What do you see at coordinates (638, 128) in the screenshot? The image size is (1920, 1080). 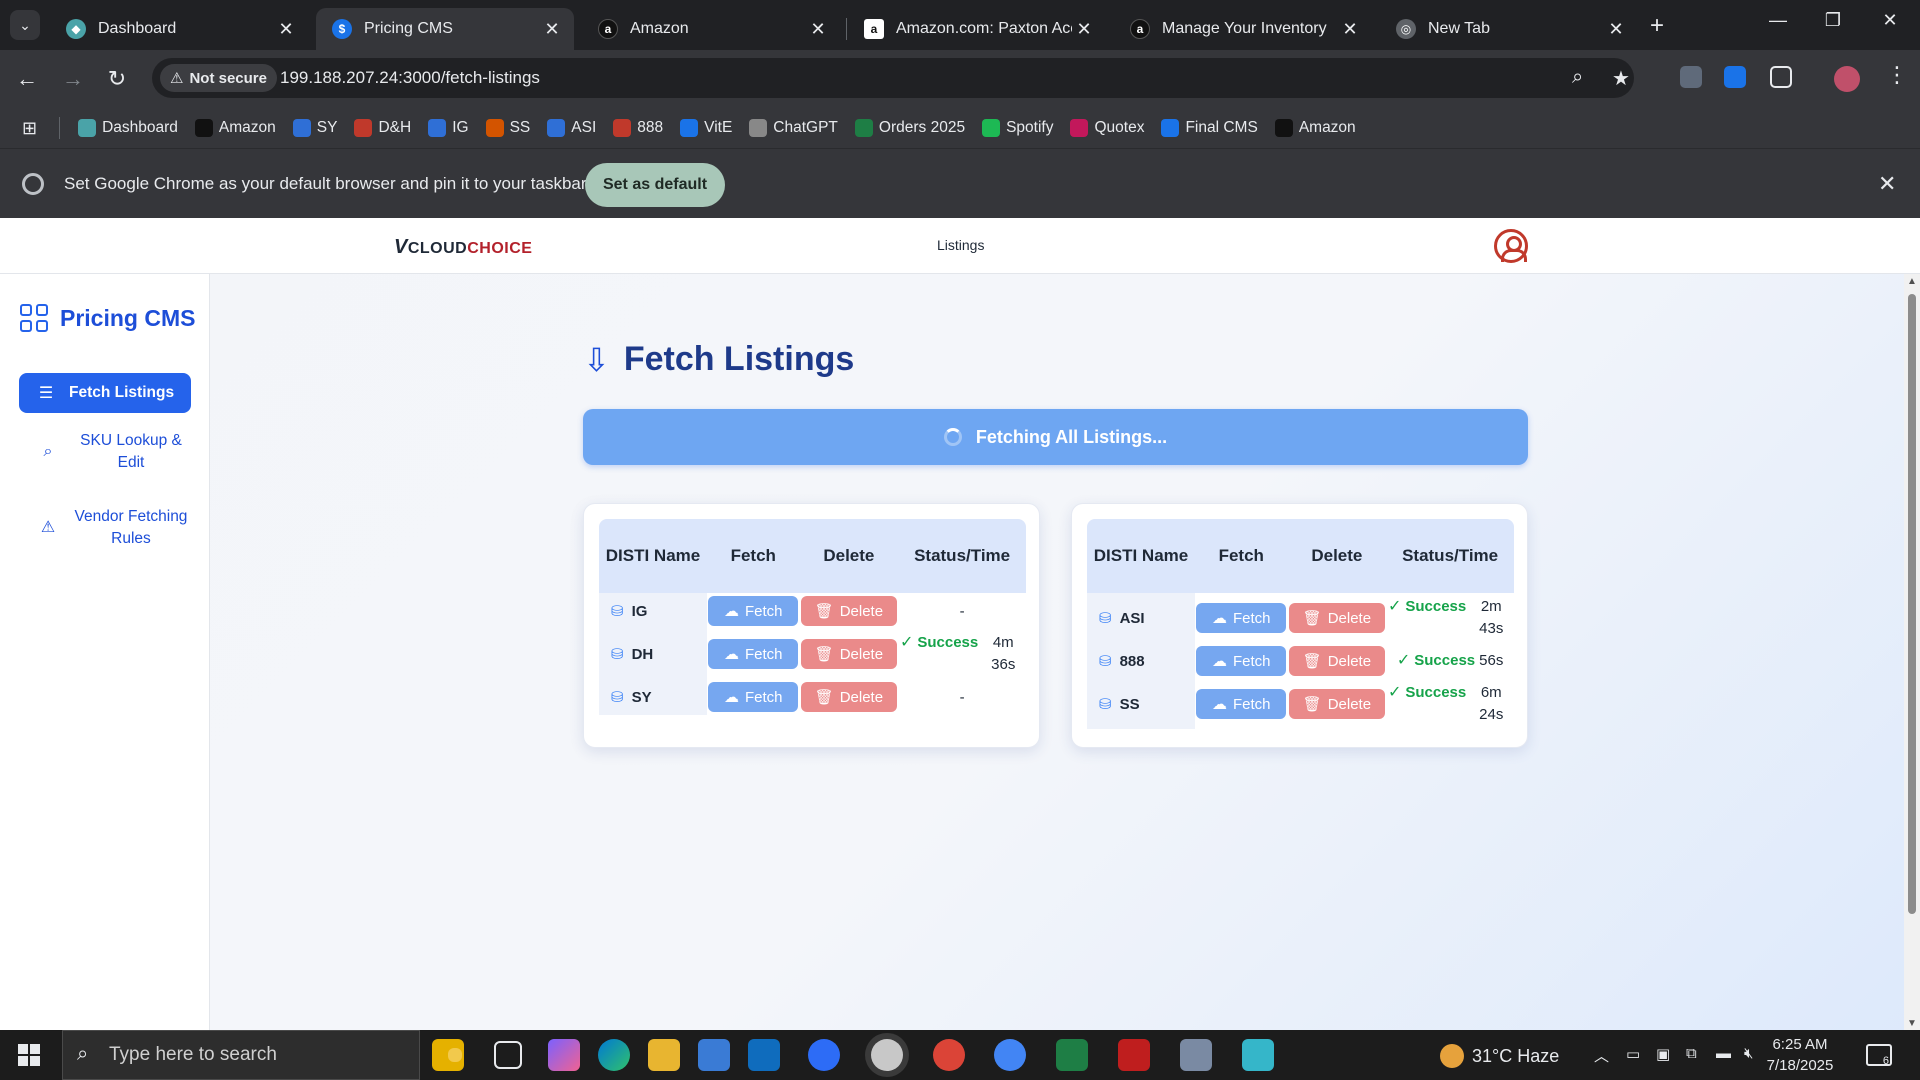 I see `bookmark-item: 888` at bounding box center [638, 128].